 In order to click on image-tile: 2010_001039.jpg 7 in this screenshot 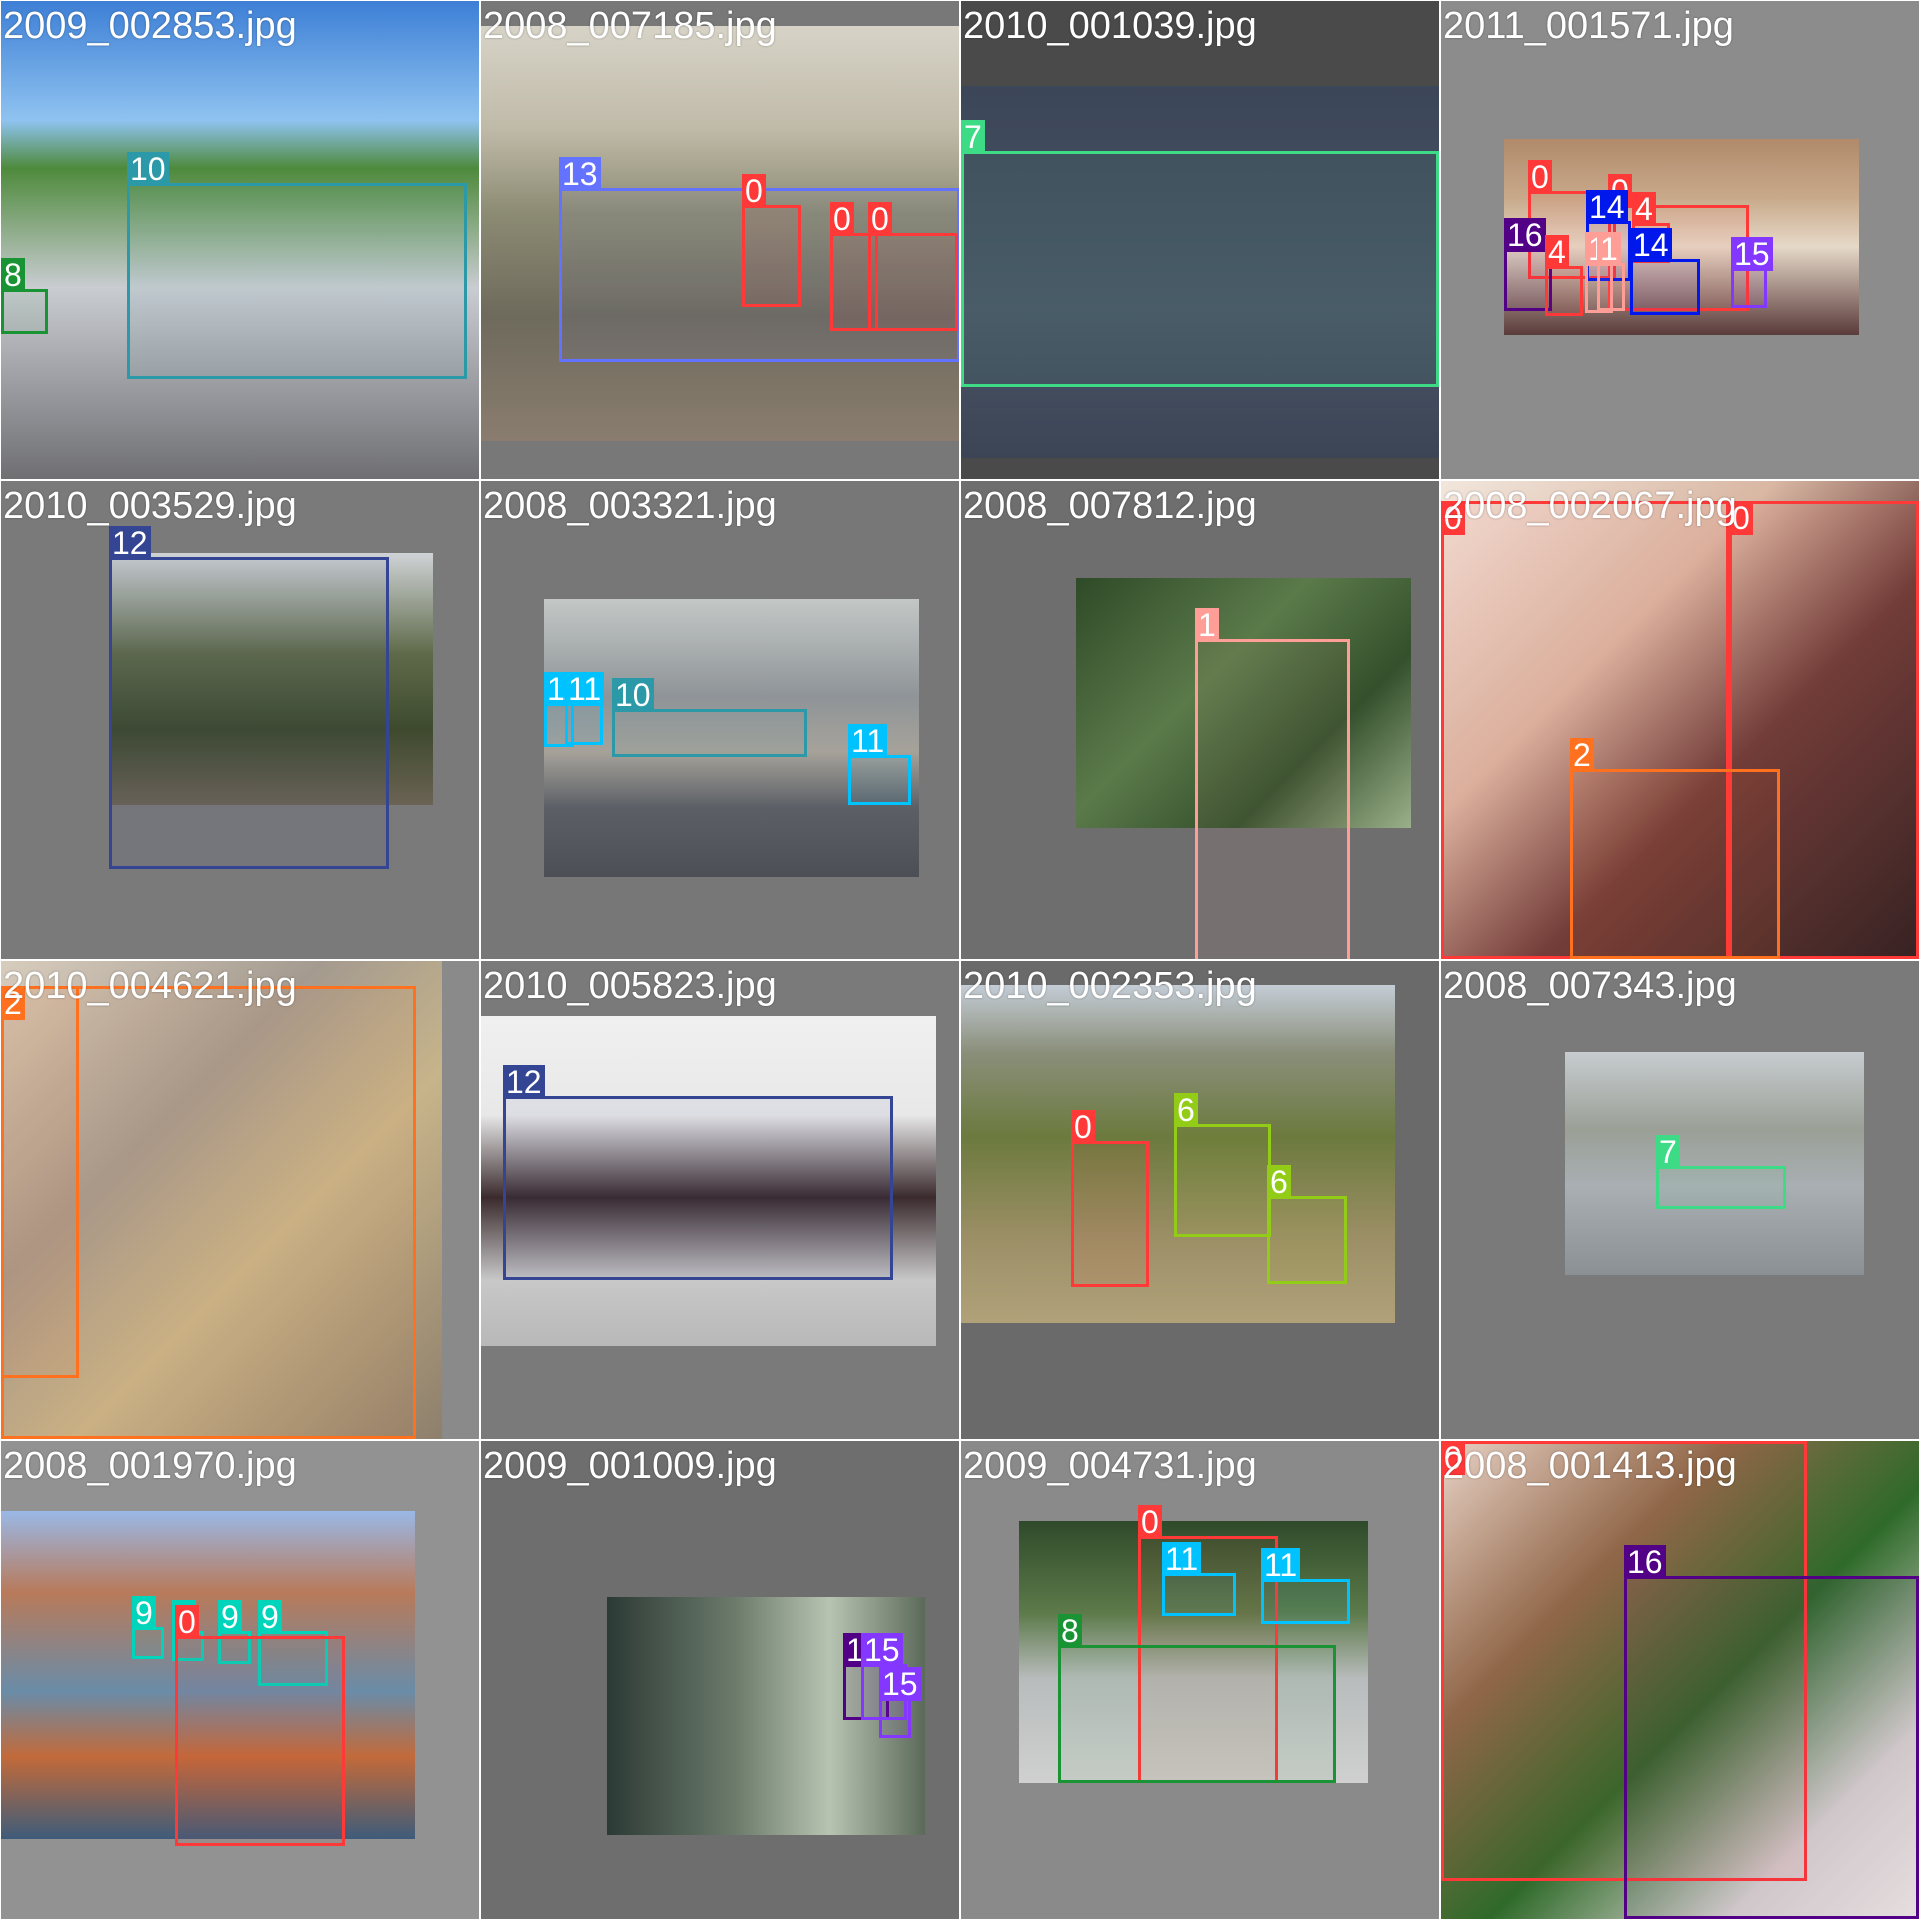, I will do `click(1200, 240)`.